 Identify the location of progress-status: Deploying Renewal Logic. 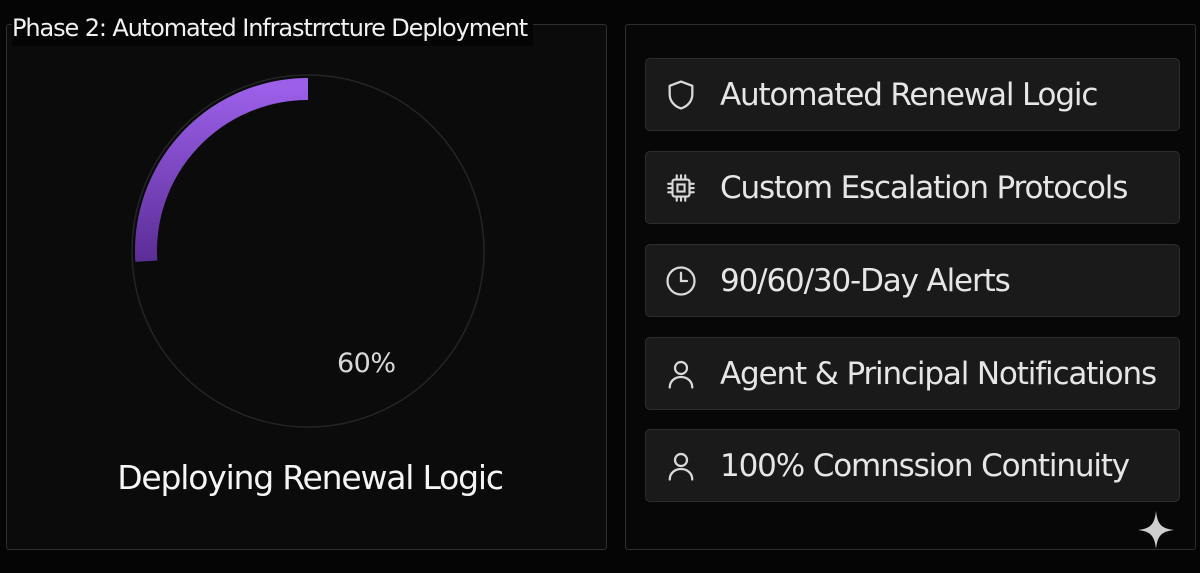
(310, 477).